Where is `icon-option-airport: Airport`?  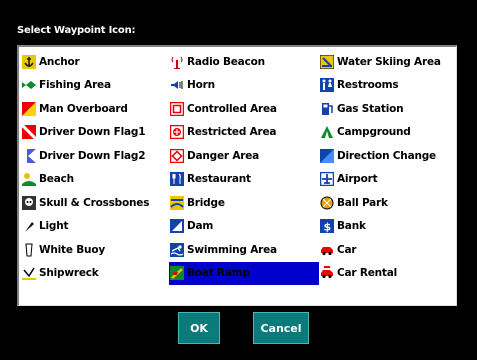
icon-option-airport: Airport is located at coordinates (387, 180).